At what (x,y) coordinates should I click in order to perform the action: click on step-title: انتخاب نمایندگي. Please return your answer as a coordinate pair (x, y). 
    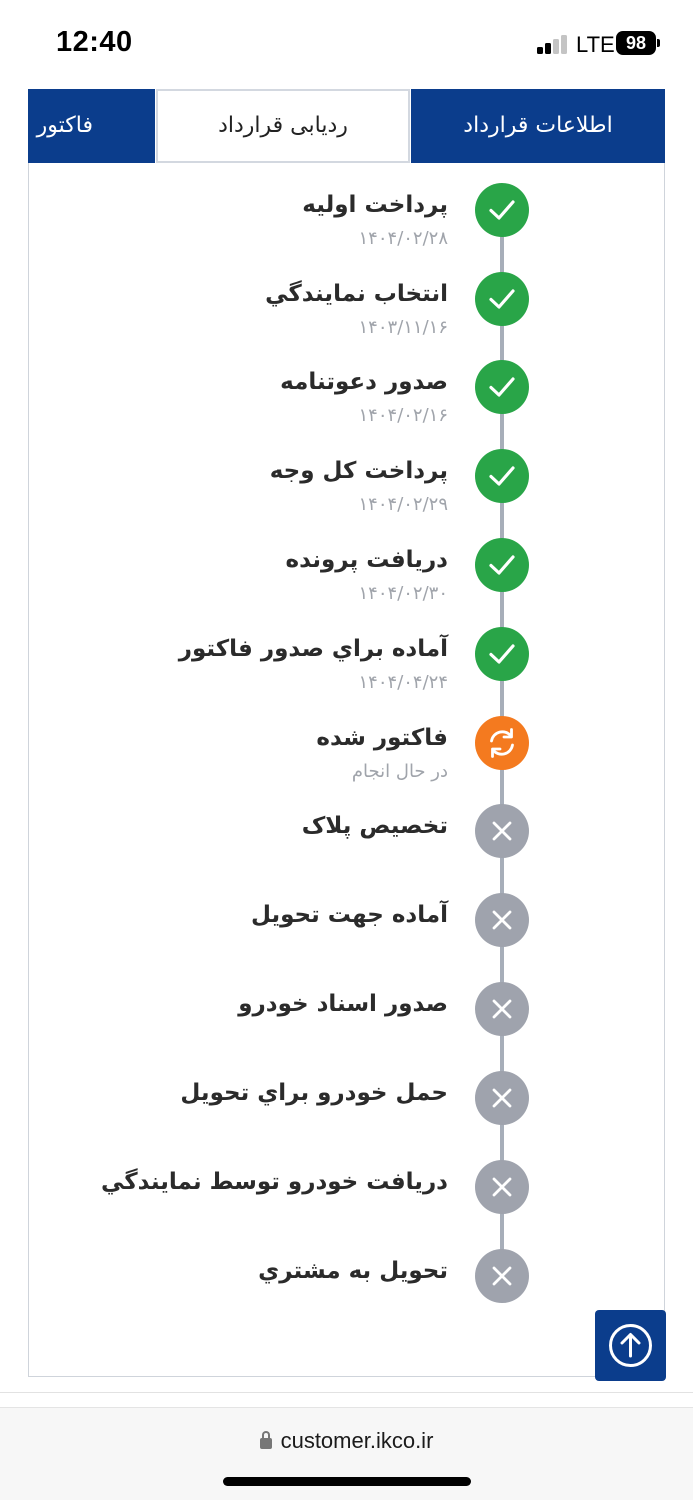
    Looking at the image, I should click on (356, 294).